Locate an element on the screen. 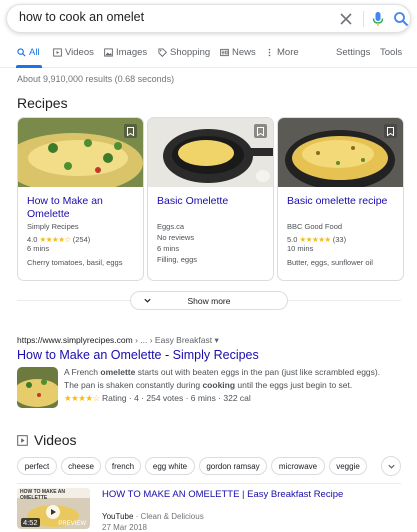 Image resolution: width=417 pixels, height=532 pixels. tab-label: More is located at coordinates (288, 52).